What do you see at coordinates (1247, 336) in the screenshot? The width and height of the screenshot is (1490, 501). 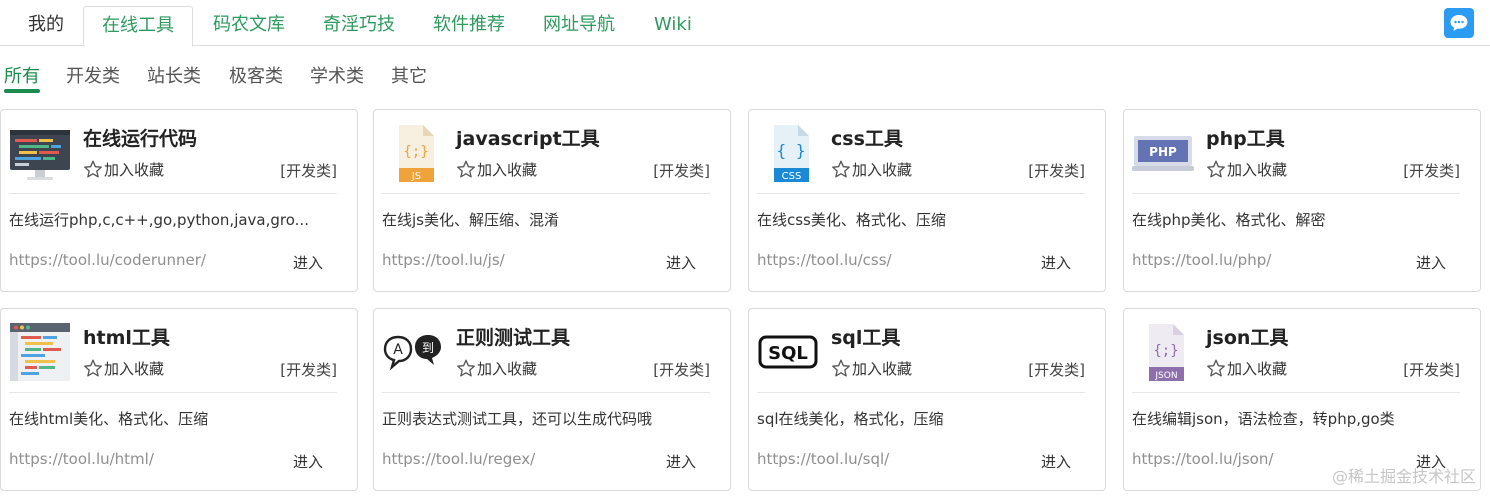 I see `tool-title: json工具` at bounding box center [1247, 336].